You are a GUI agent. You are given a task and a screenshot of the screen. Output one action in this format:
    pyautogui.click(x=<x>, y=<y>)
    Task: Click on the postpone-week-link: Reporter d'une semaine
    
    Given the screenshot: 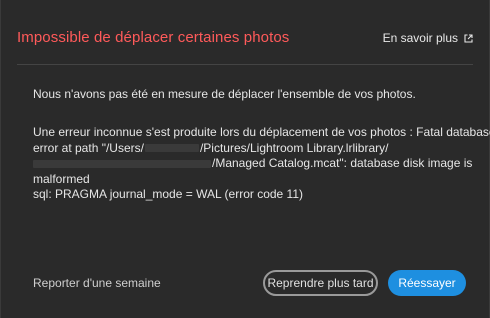 What is the action you would take?
    pyautogui.click(x=97, y=283)
    